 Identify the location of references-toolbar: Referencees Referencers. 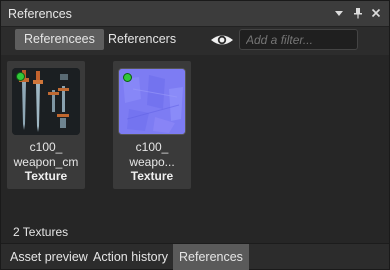
(195, 41).